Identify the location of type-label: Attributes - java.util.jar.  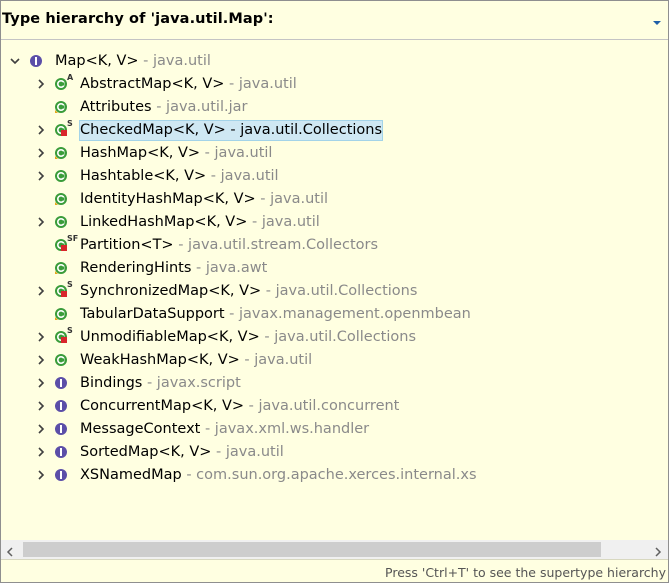
(163, 107).